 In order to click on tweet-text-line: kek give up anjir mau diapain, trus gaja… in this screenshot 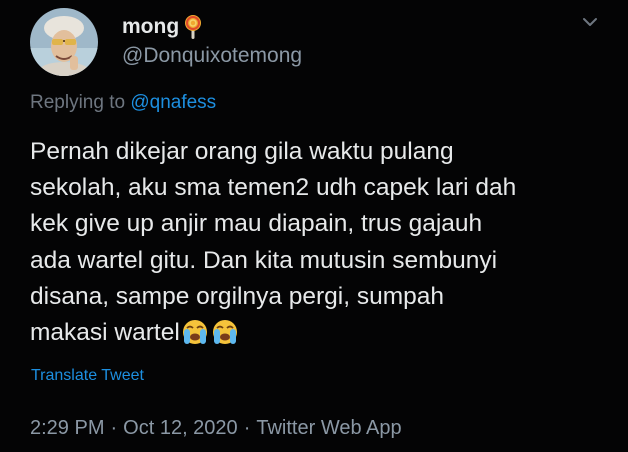, I will do `click(256, 224)`.